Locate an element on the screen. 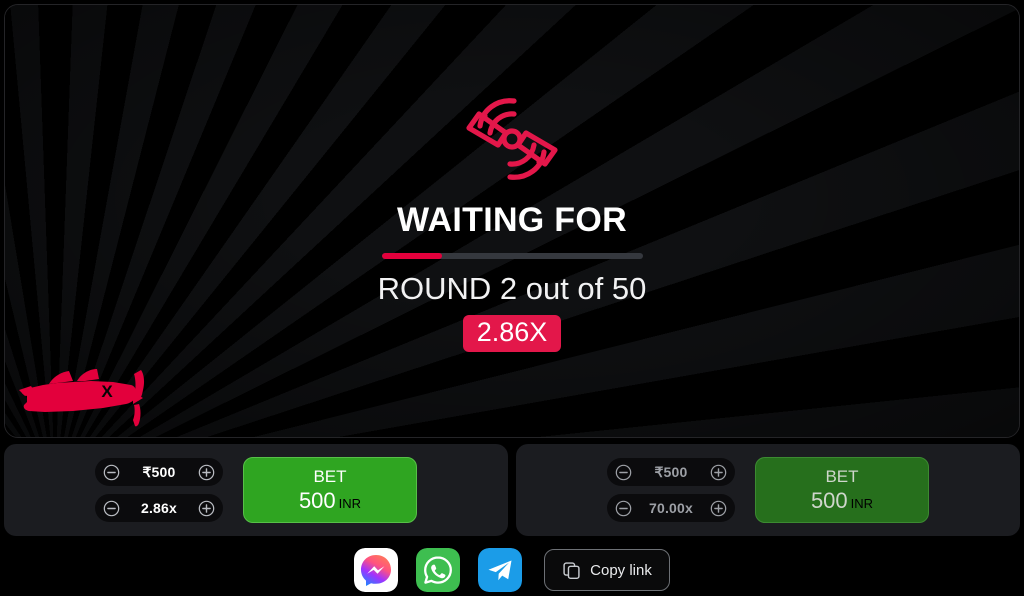  red-plane-icon: X is located at coordinates (82, 398).